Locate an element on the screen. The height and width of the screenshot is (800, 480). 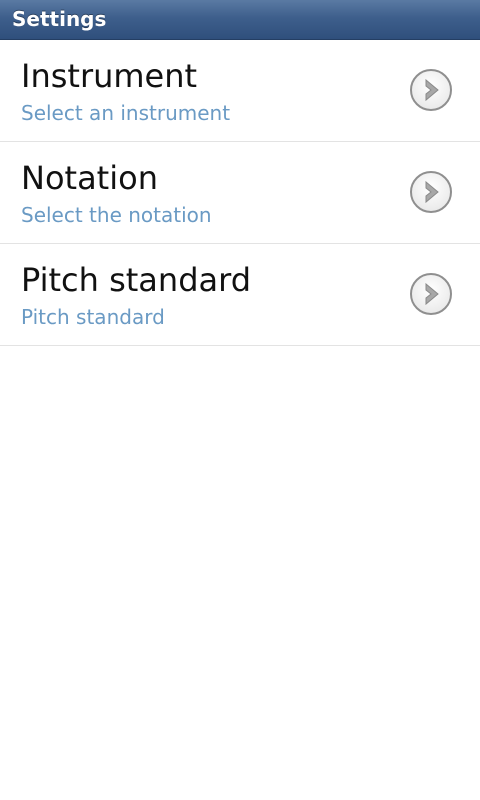
page-title: Settings is located at coordinates (59, 19).